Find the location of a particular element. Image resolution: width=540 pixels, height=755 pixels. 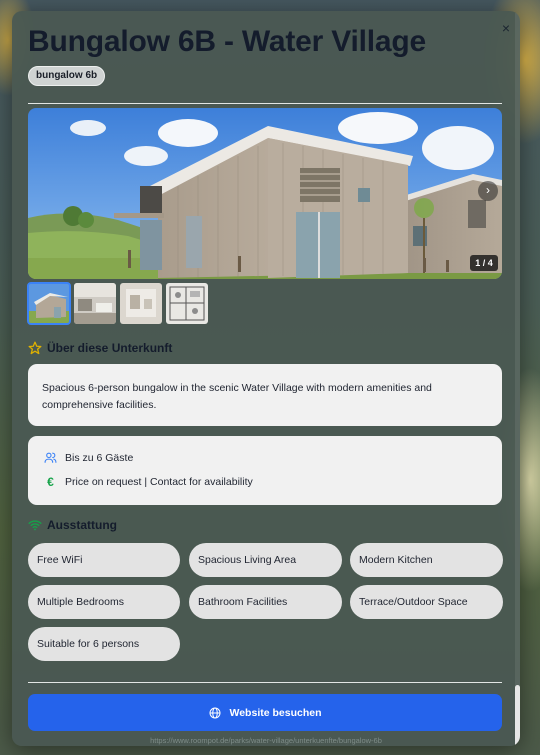

scrollbar is located at coordinates (517, 379).